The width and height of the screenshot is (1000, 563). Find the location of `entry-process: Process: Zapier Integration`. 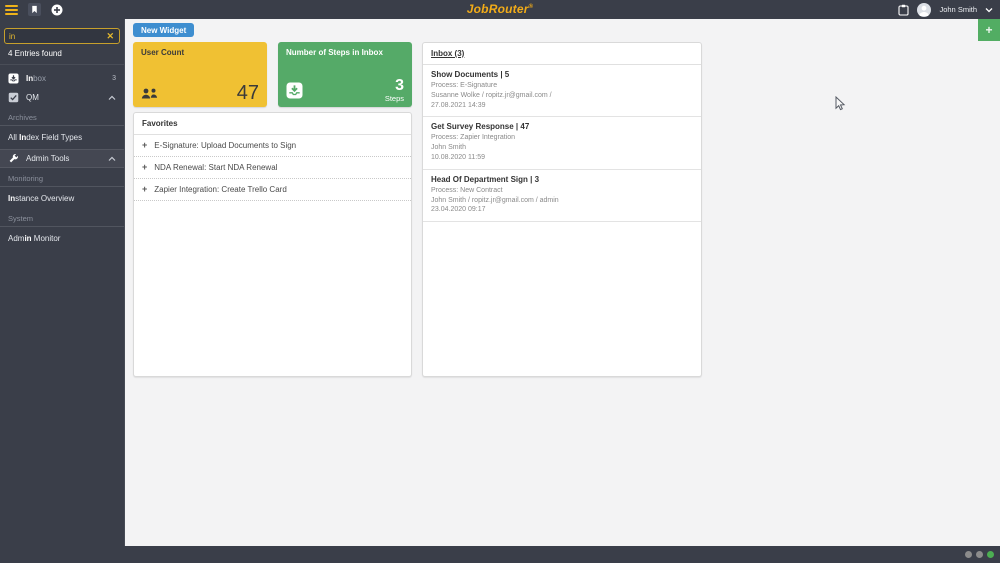

entry-process: Process: Zapier Integration is located at coordinates (473, 138).